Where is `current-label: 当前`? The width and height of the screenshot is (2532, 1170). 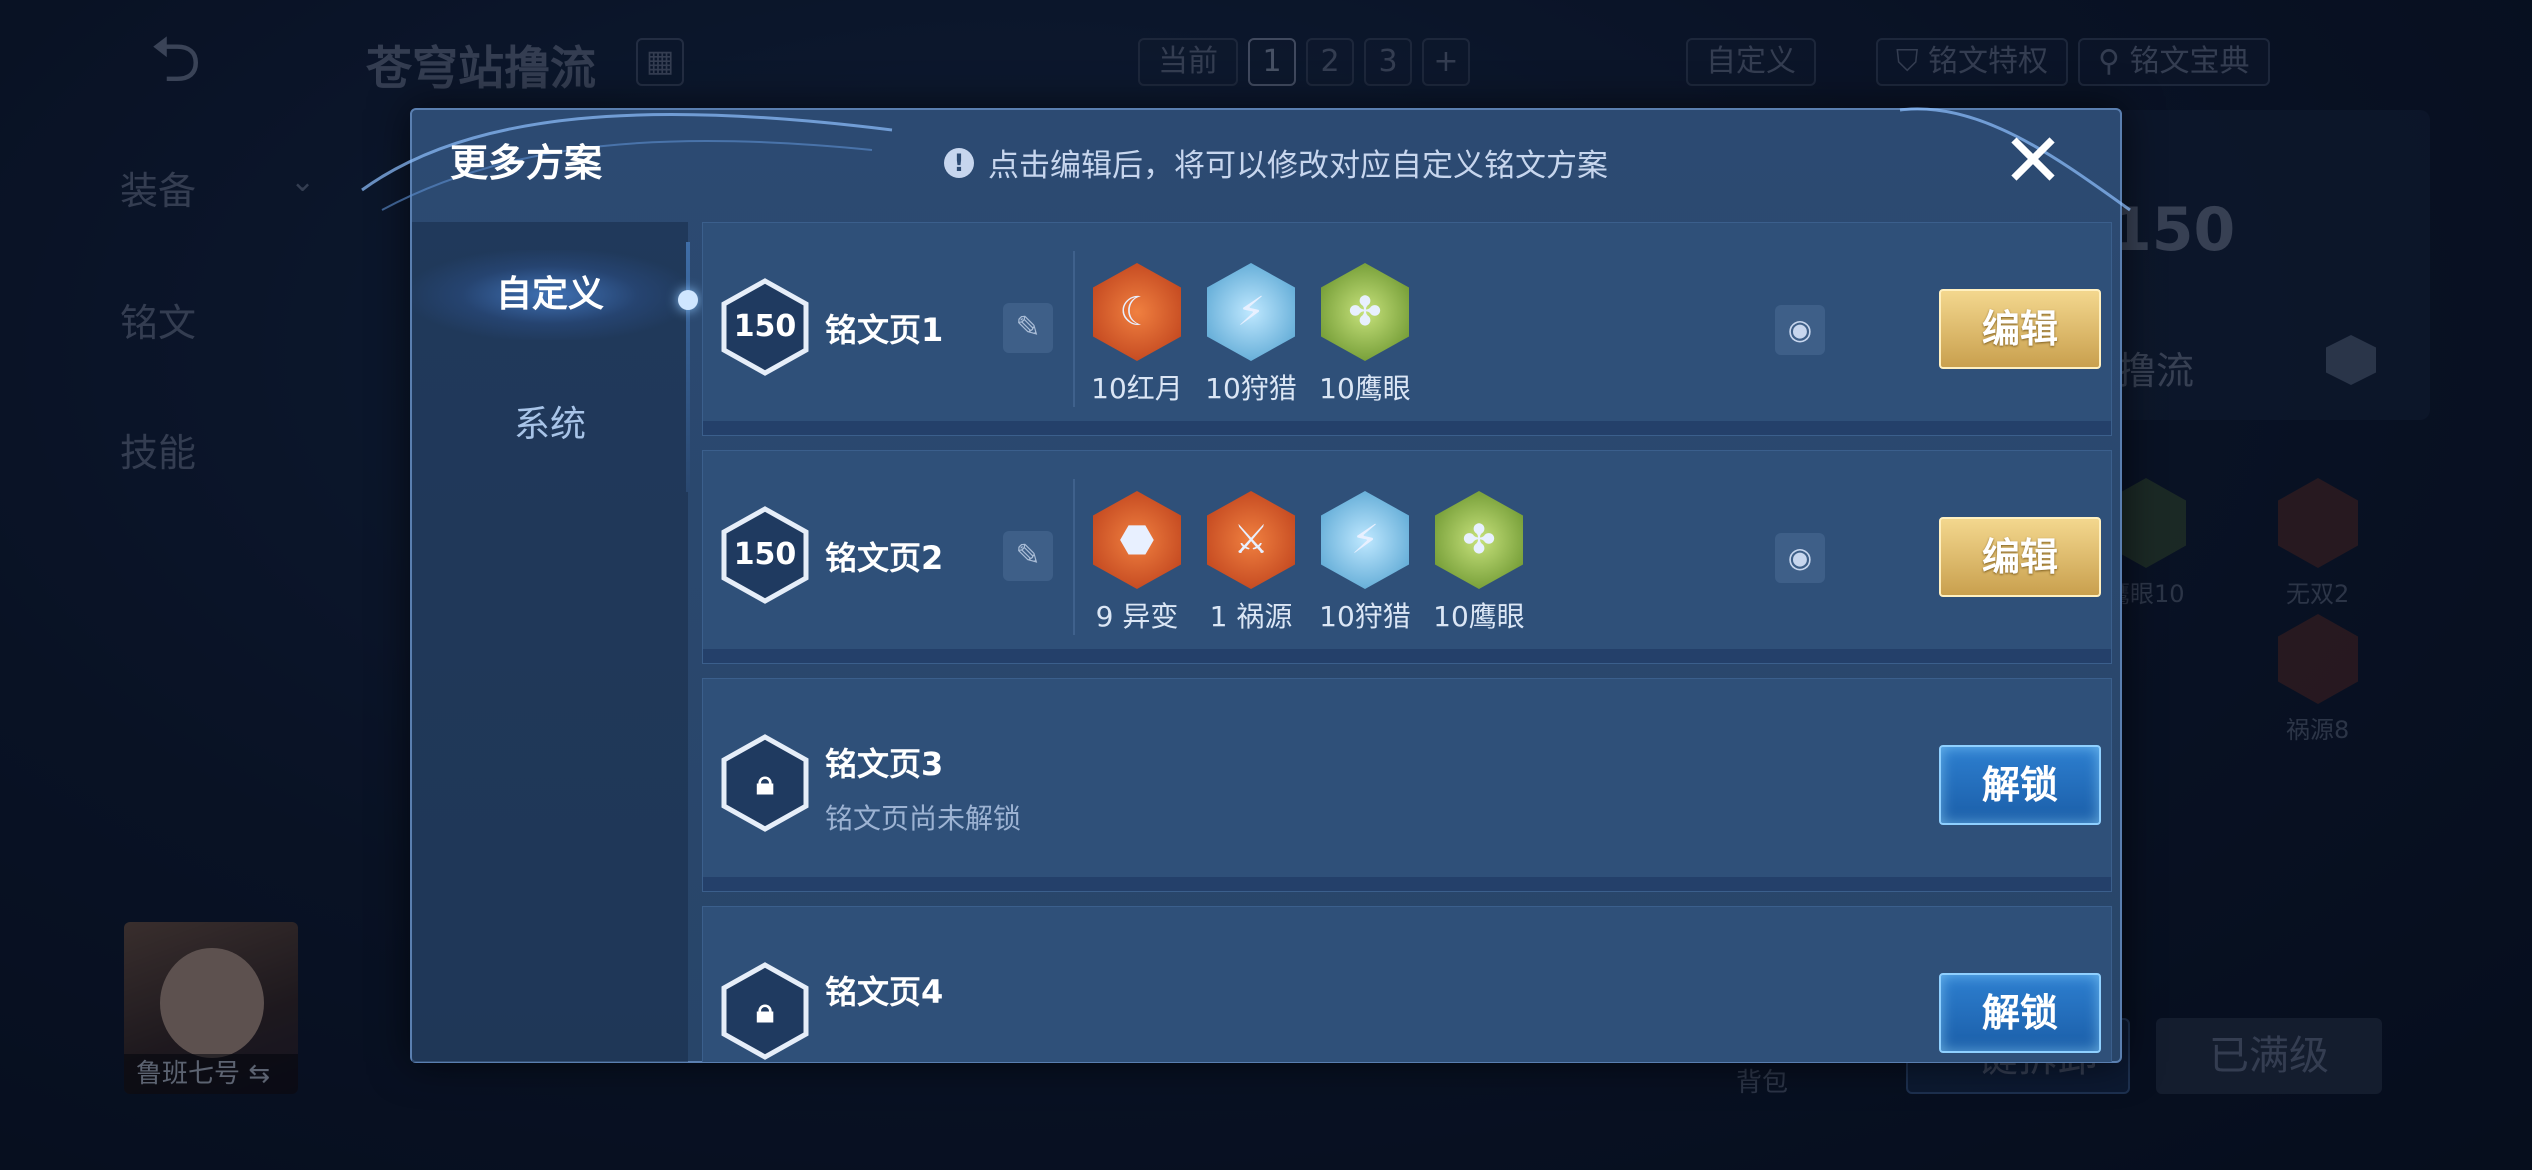 current-label: 当前 is located at coordinates (1188, 62).